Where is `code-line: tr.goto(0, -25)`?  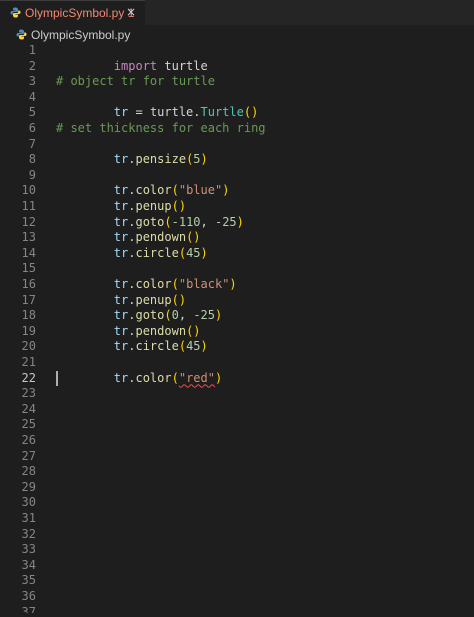
code-line: tr.goto(0, -25) is located at coordinates (237, 307).